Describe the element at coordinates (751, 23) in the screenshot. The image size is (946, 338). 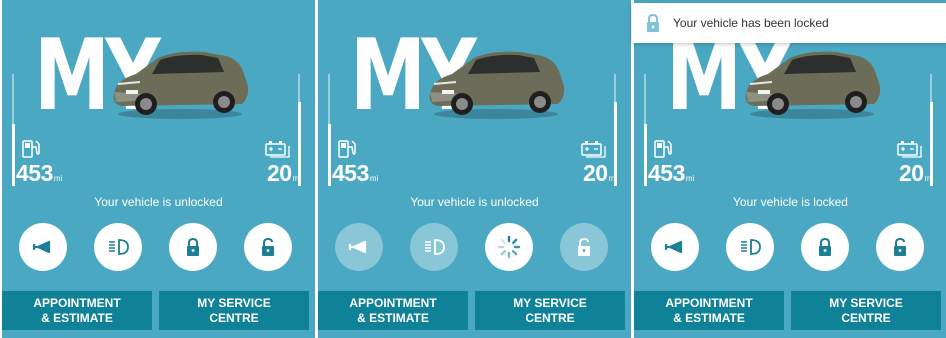
I see `toast-message: Your vehicle has been locked` at that location.